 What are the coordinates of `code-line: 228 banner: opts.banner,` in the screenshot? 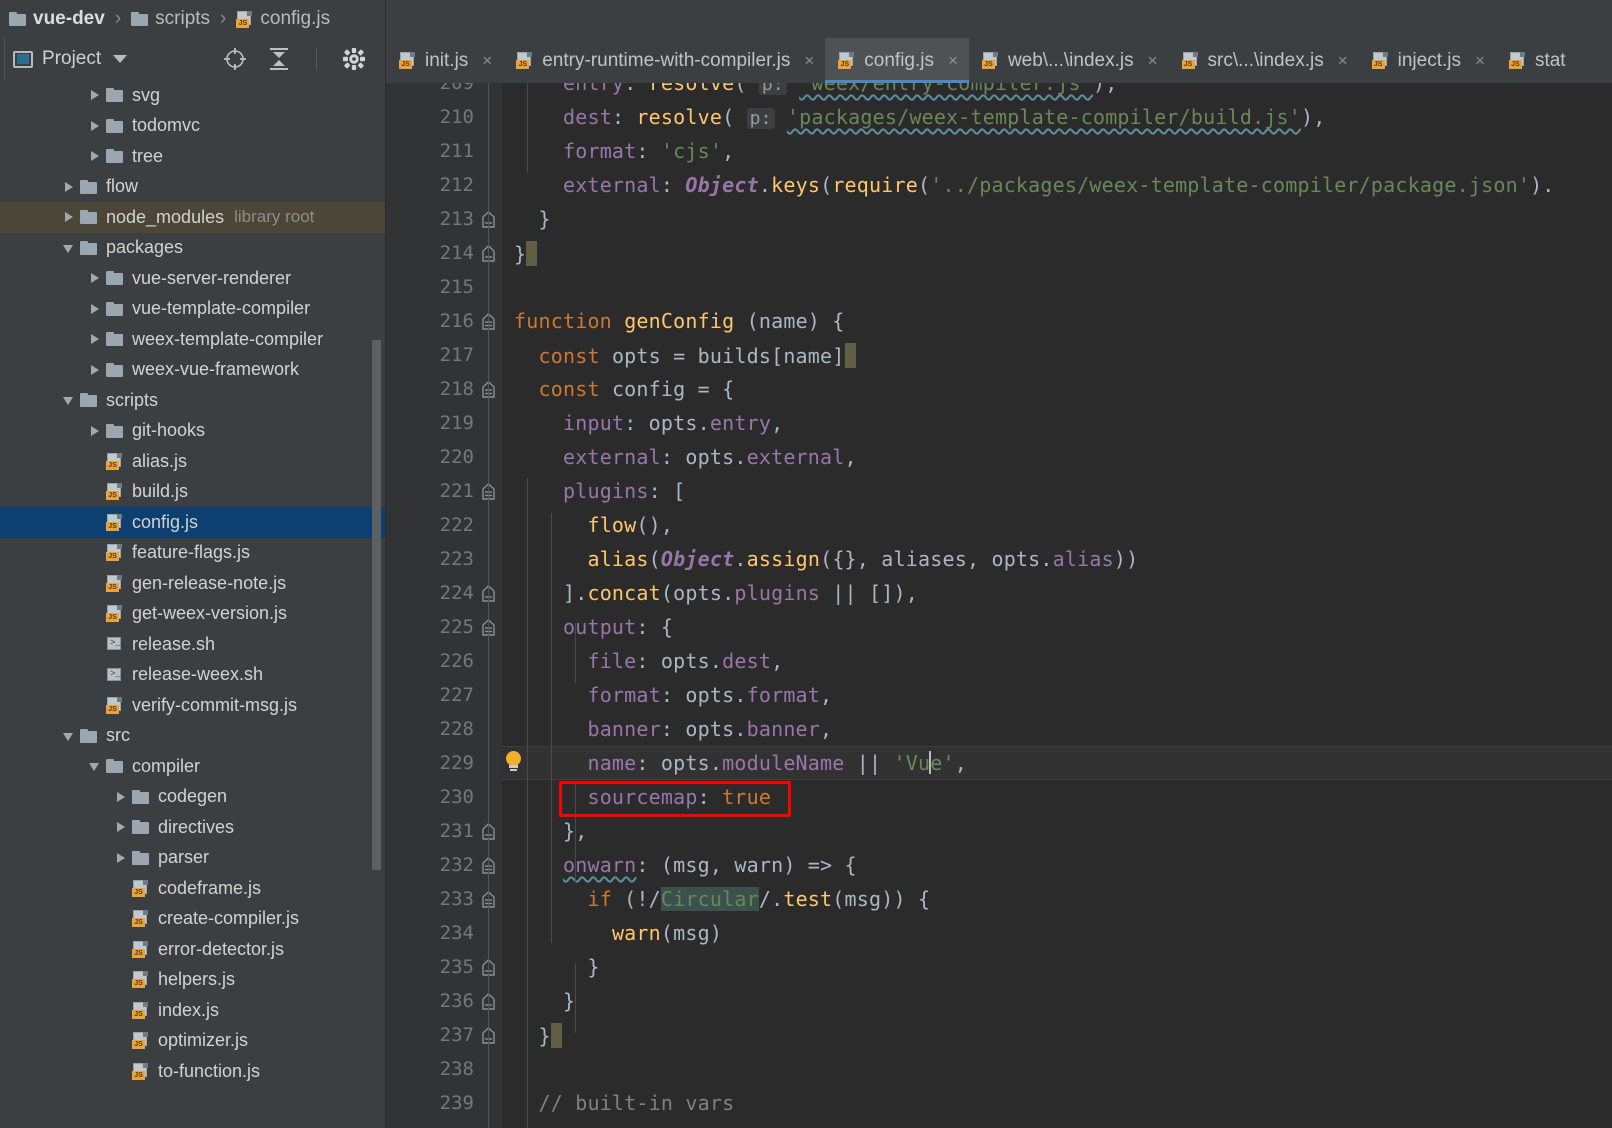 It's located at (999, 729).